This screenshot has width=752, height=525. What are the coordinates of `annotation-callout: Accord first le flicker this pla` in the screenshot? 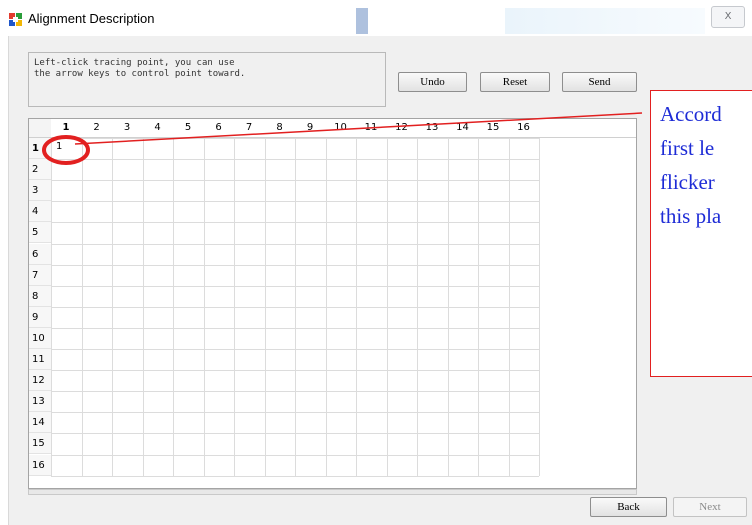 It's located at (701, 233).